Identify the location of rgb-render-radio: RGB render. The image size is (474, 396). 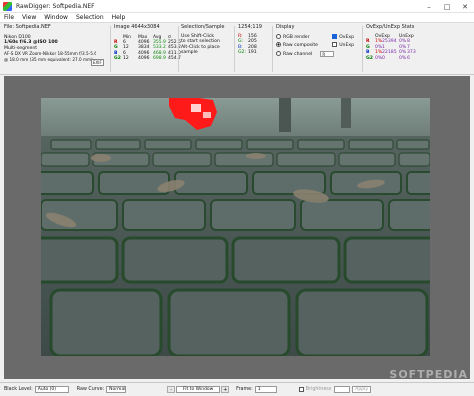
(293, 37).